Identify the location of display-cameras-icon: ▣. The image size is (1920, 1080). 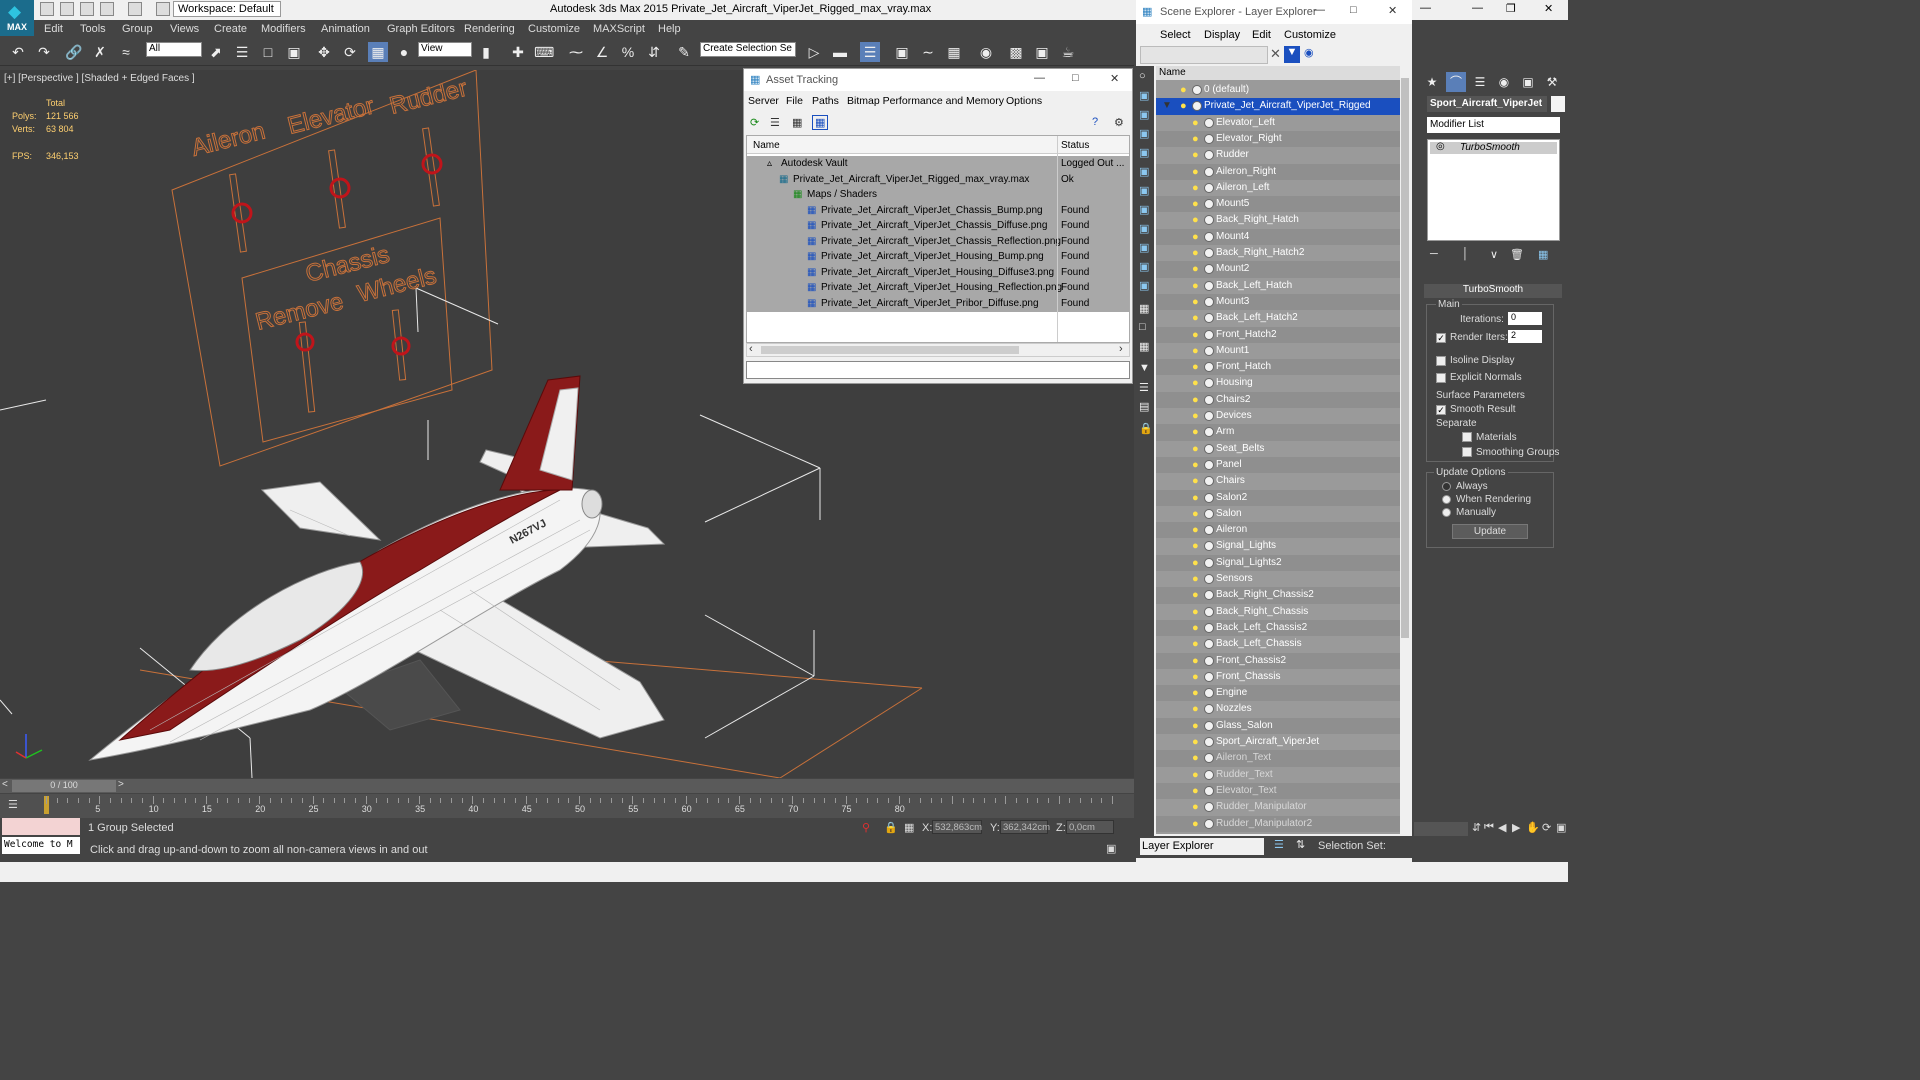
(1144, 152).